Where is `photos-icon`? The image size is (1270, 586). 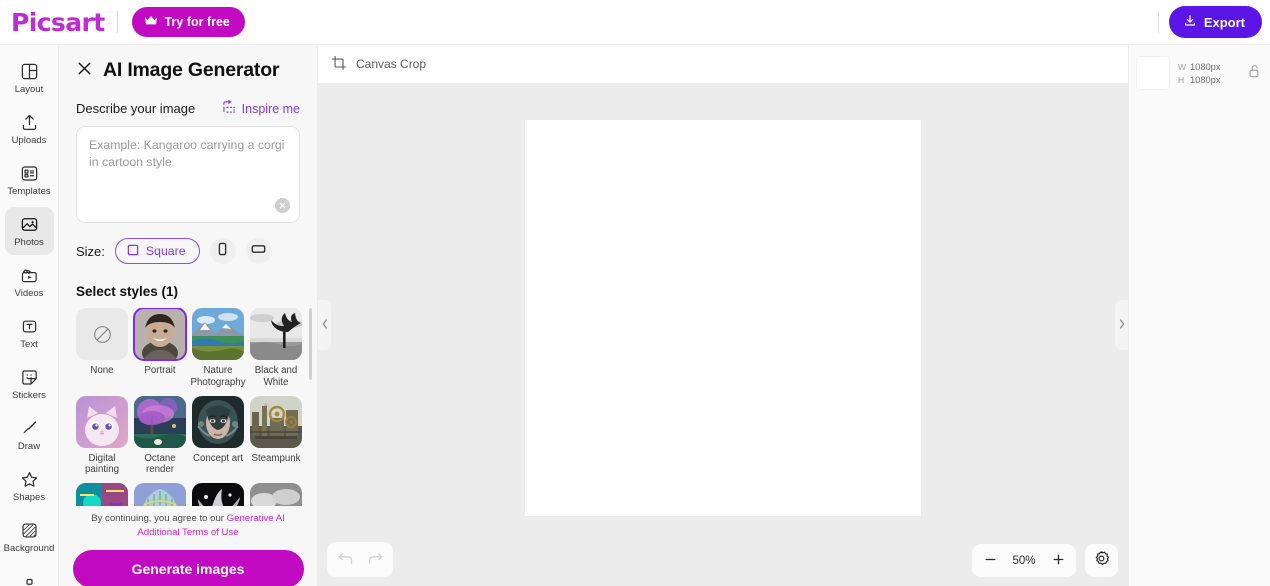
photos-icon is located at coordinates (29, 224).